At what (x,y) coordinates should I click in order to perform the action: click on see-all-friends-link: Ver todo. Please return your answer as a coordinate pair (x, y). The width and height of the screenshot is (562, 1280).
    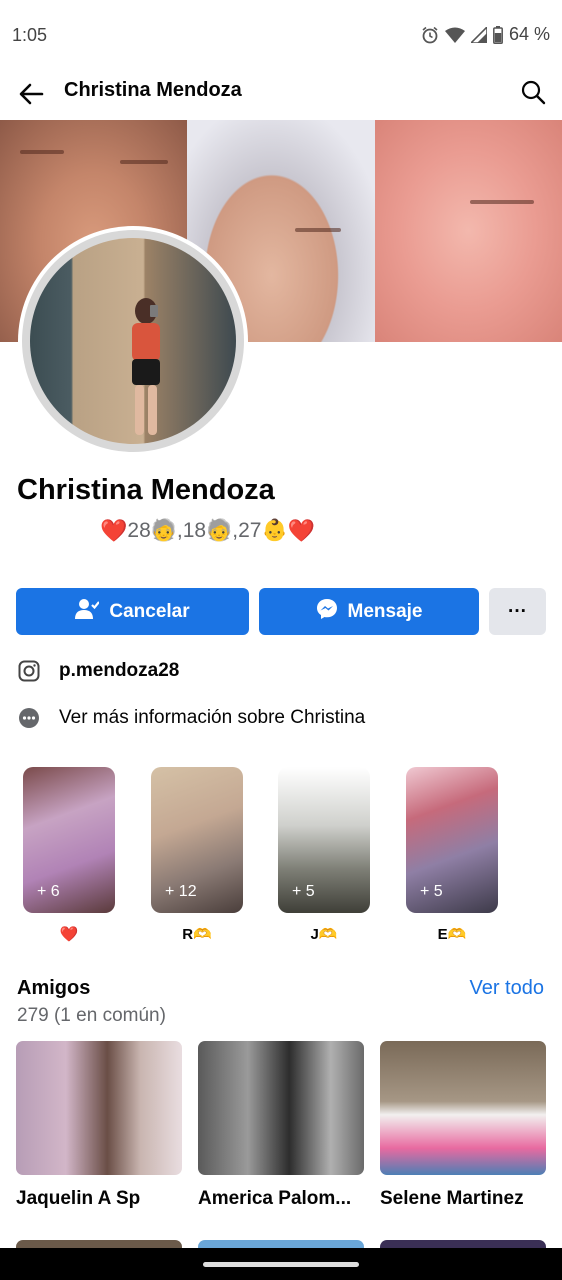
    Looking at the image, I should click on (506, 988).